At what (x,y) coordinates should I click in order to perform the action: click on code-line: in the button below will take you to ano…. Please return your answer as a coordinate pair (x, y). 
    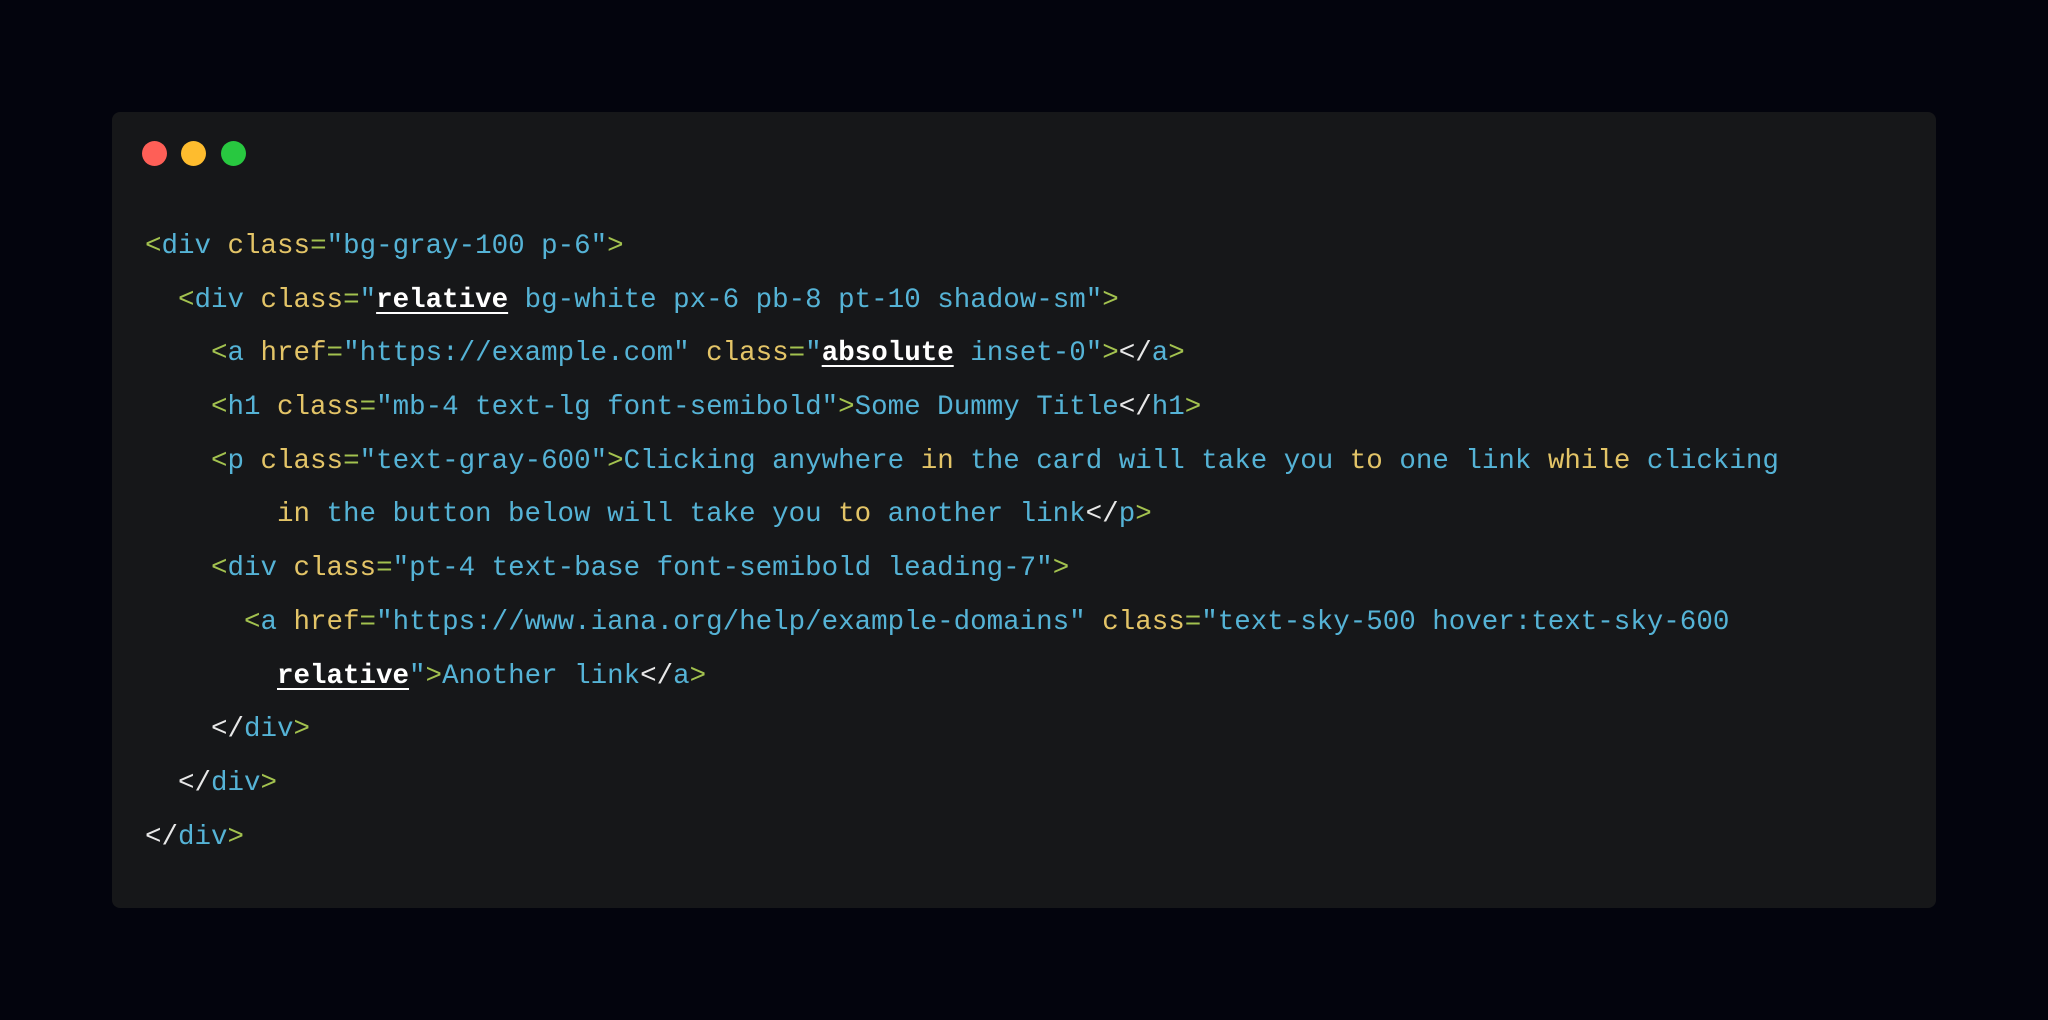
    Looking at the image, I should click on (962, 515).